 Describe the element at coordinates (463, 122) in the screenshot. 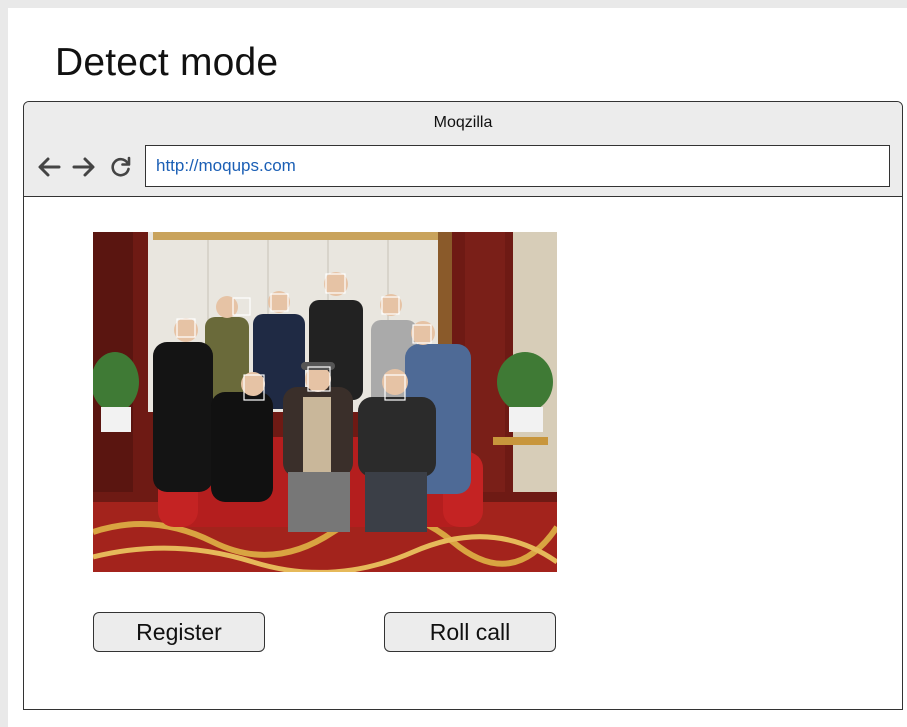

I see `window-title: Moqzilla` at that location.